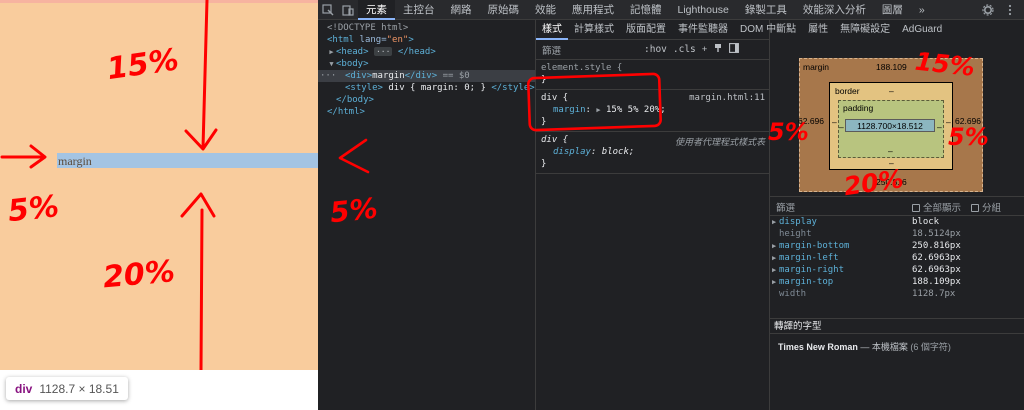 Image resolution: width=1024 pixels, height=410 pixels. Describe the element at coordinates (844, 207) in the screenshot. I see `computed-filter-input: 篩選` at that location.